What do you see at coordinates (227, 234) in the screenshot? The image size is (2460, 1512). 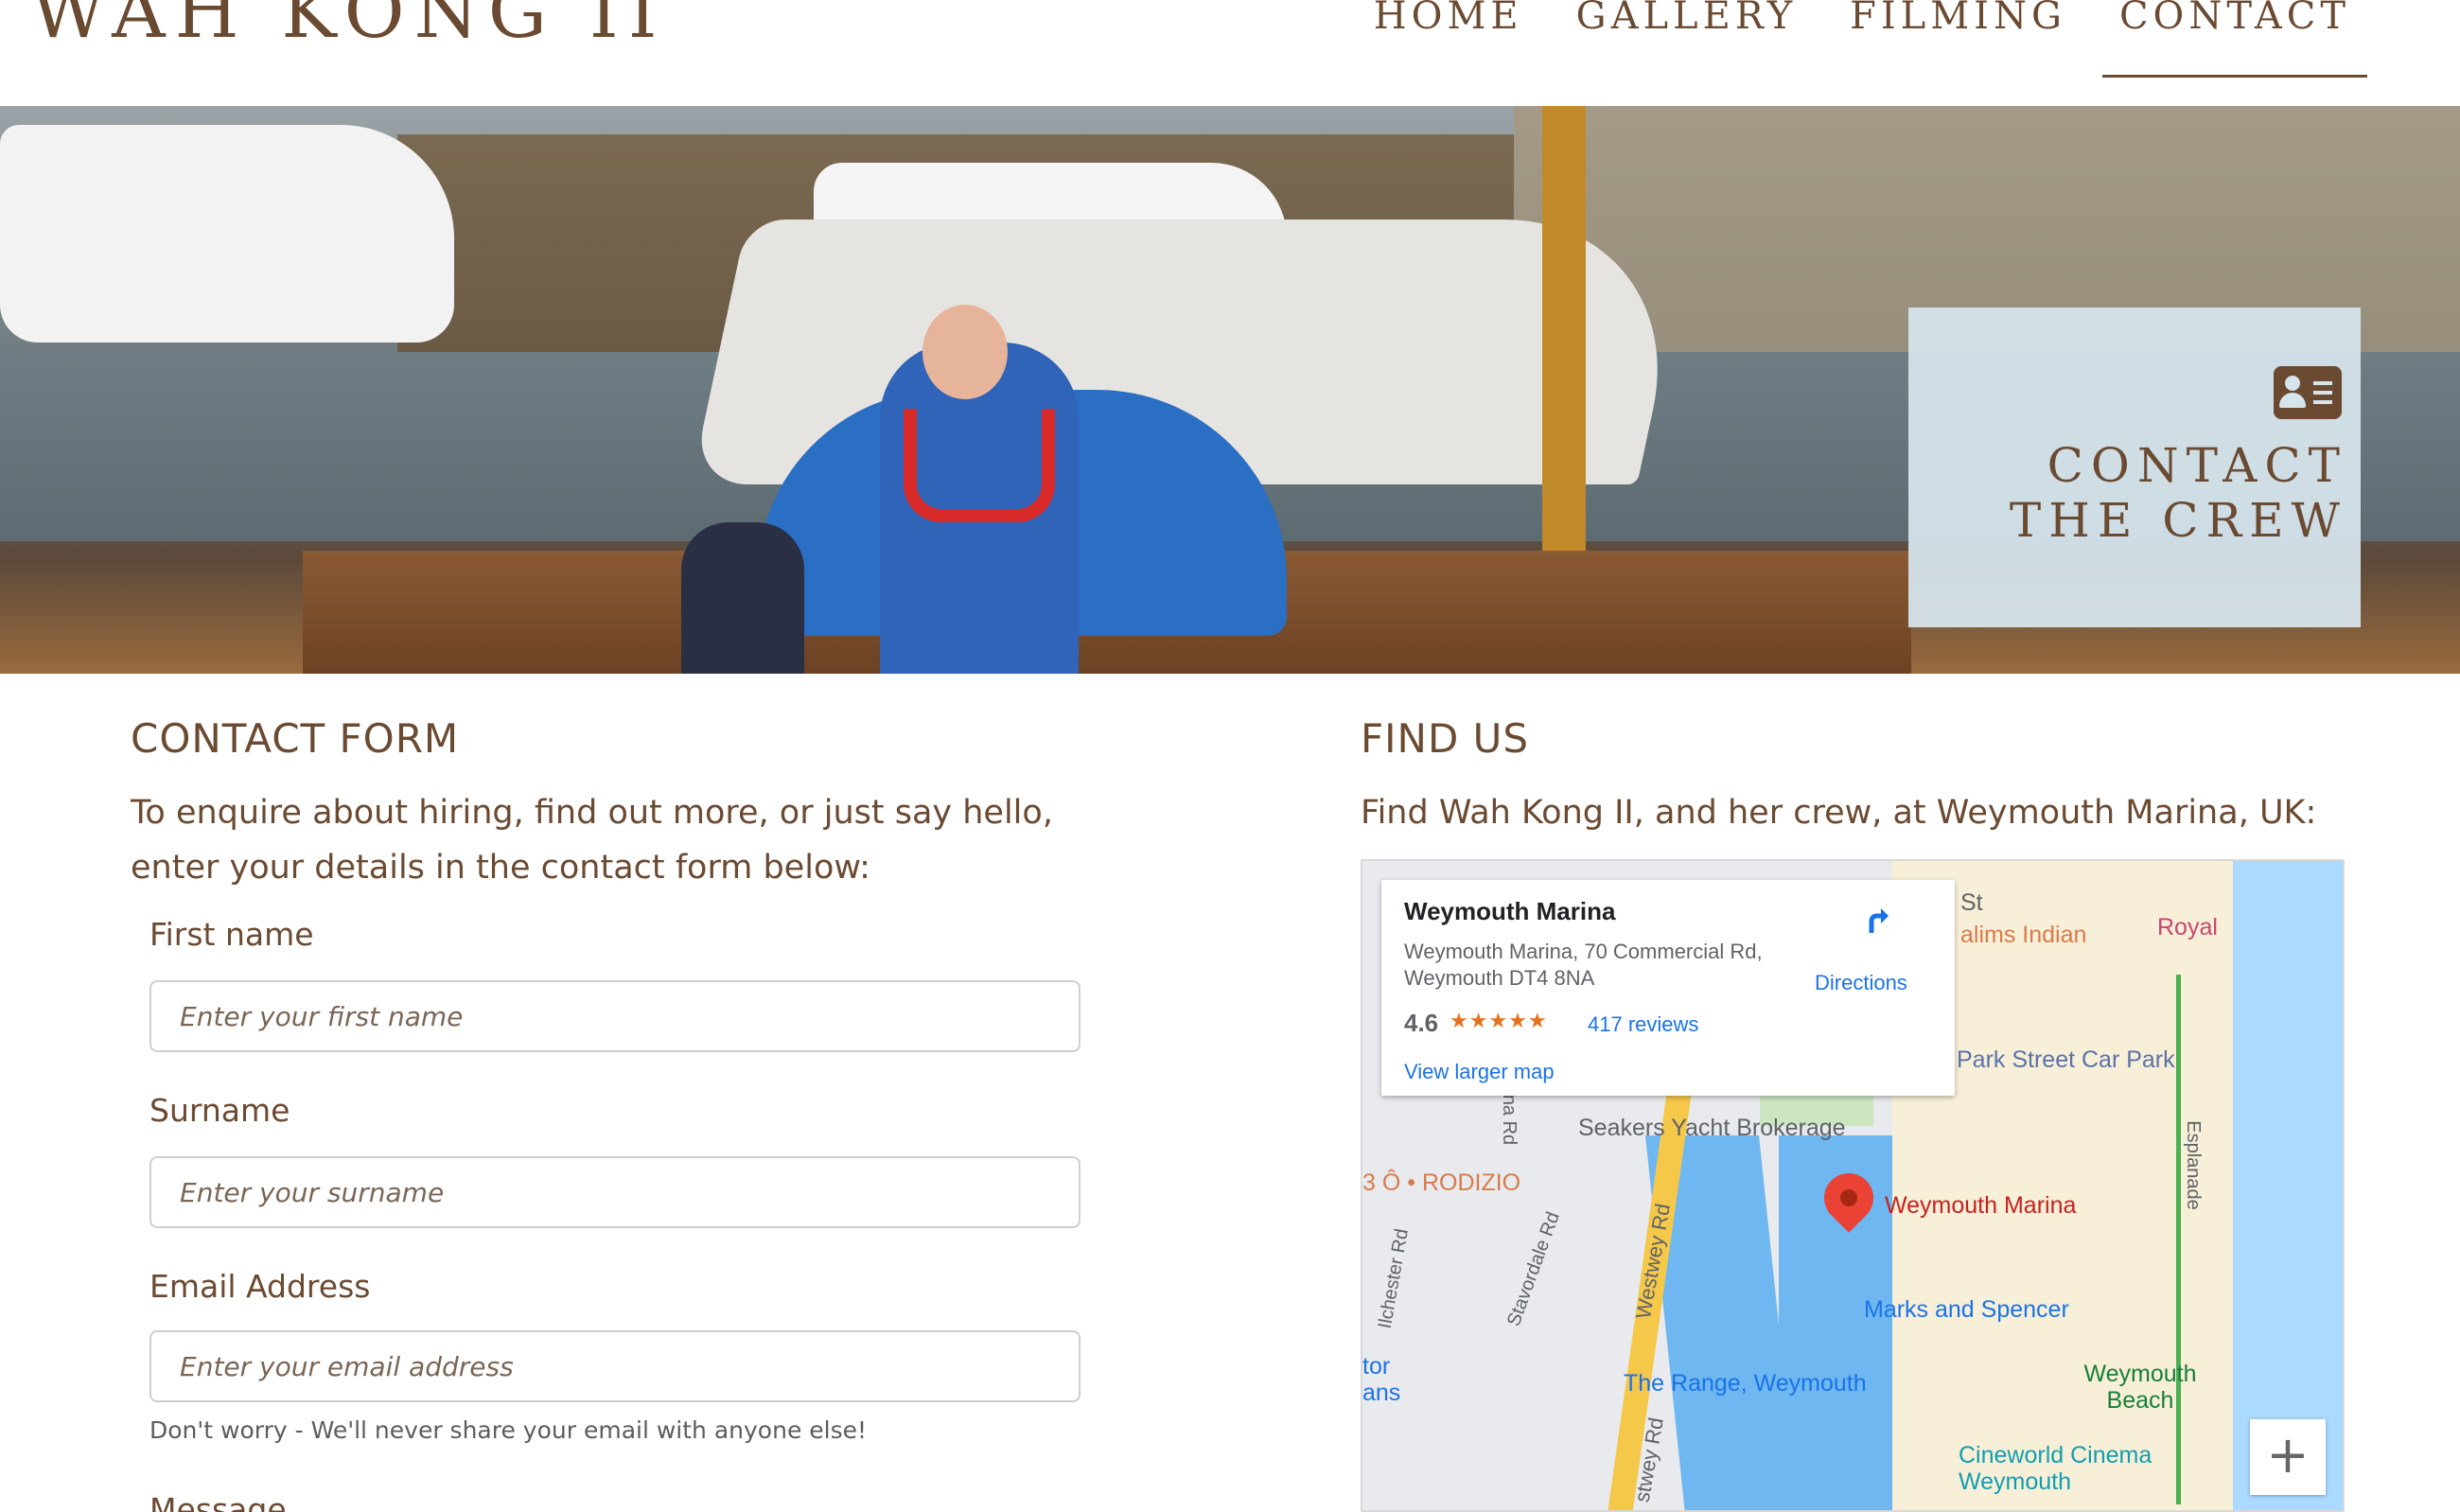 I see `hero-motor-yacht` at bounding box center [227, 234].